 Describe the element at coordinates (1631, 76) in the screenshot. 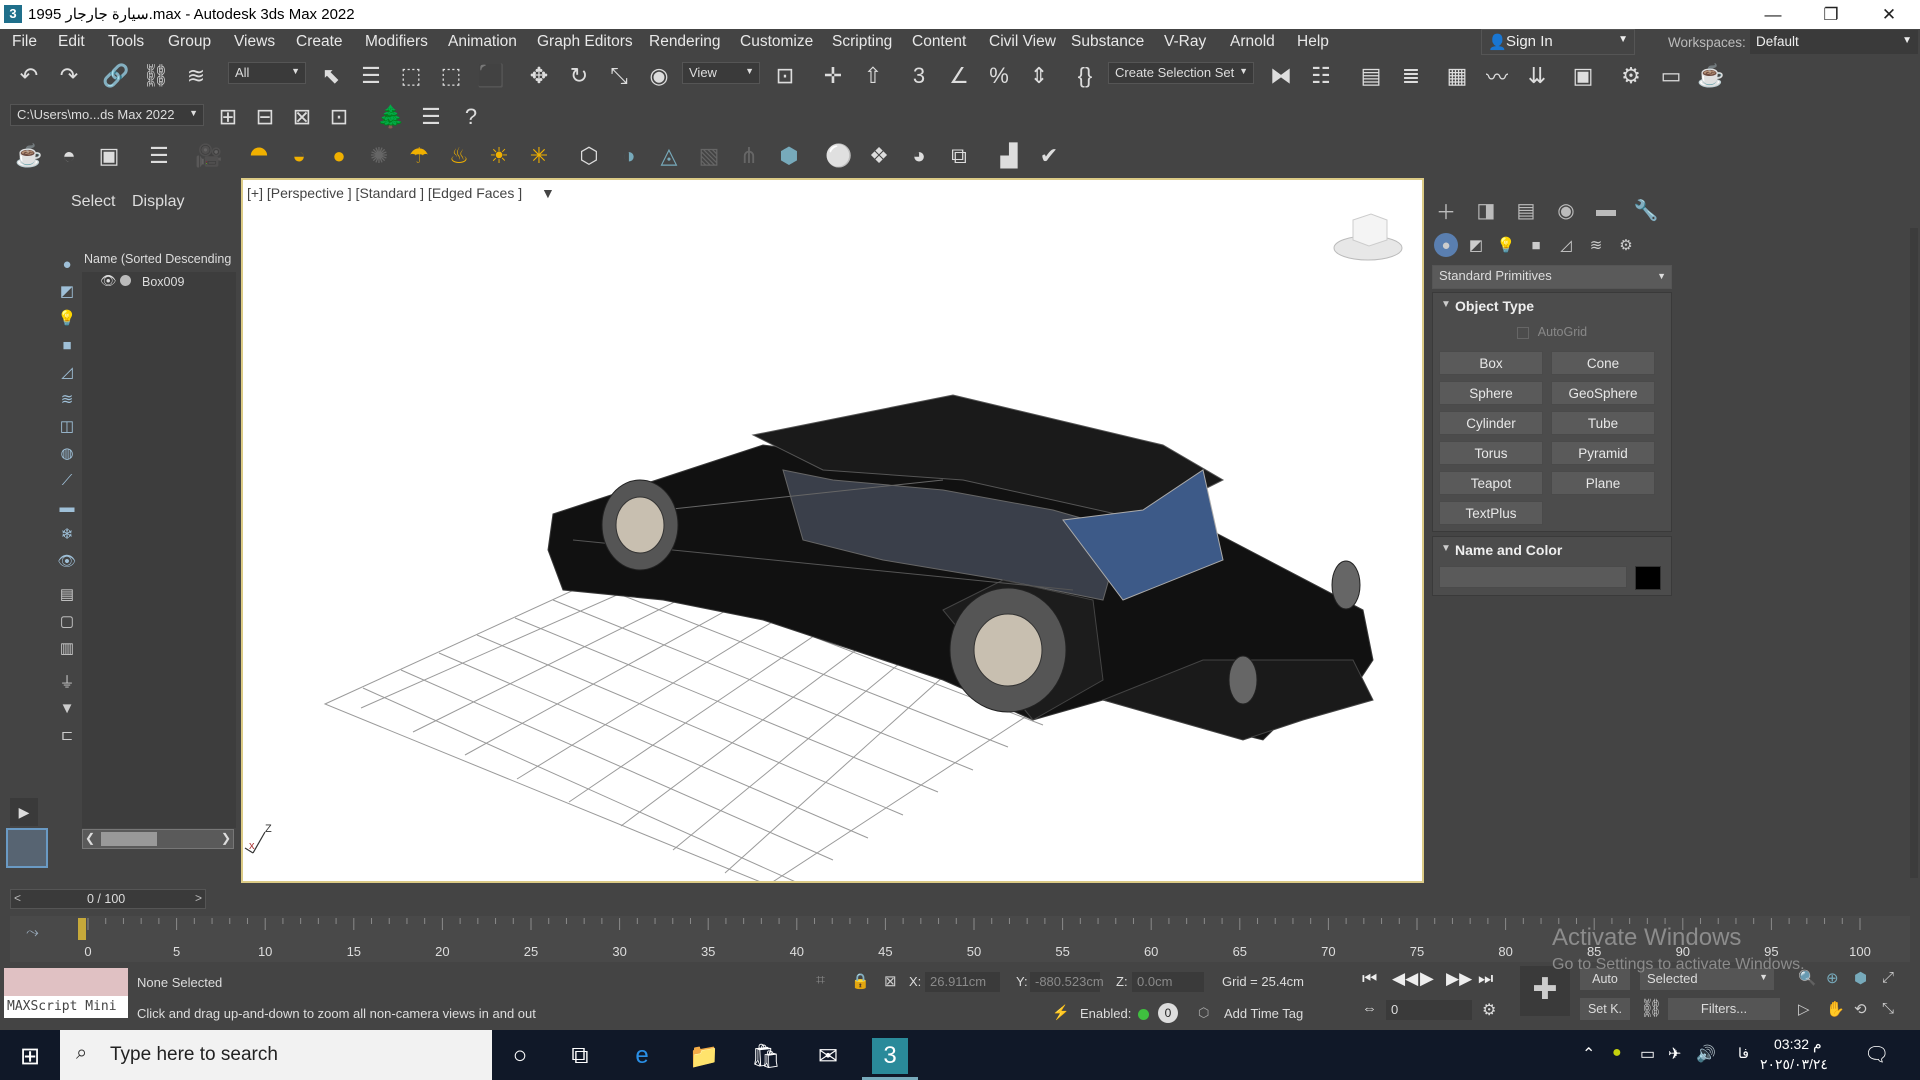

I see `render-setup-icon: ⚙` at that location.